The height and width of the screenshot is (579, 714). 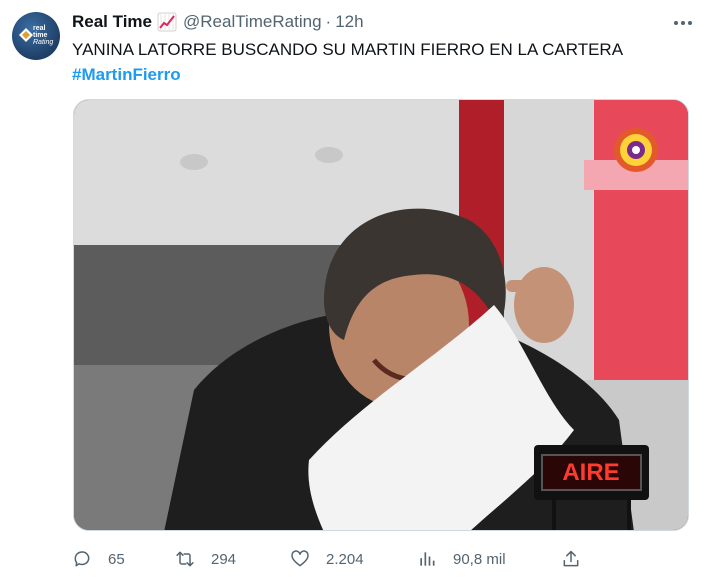 I want to click on avatar: real time Rating, so click(x=36, y=36).